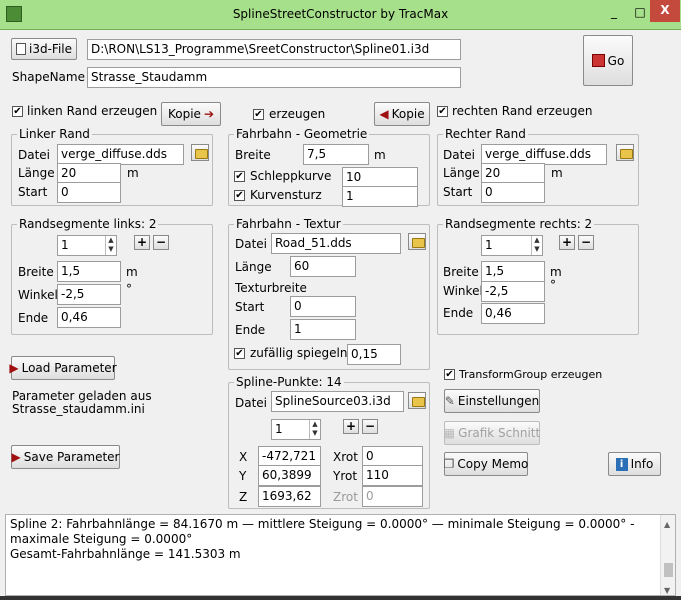  What do you see at coordinates (665, 11) in the screenshot?
I see `close-button: X` at bounding box center [665, 11].